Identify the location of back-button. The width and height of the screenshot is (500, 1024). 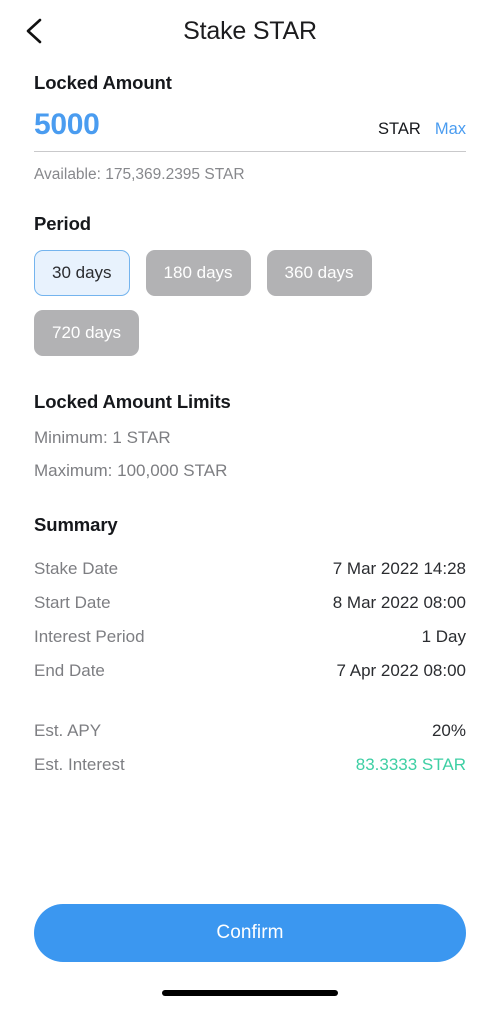
(34, 31).